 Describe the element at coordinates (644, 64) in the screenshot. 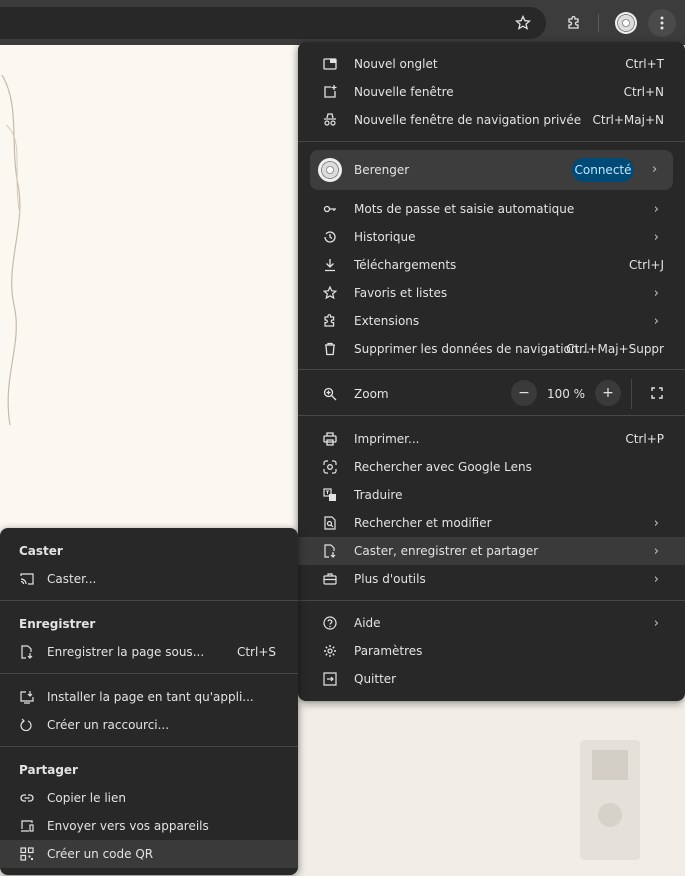

I see `shortcut-text: Ctrl+T` at that location.